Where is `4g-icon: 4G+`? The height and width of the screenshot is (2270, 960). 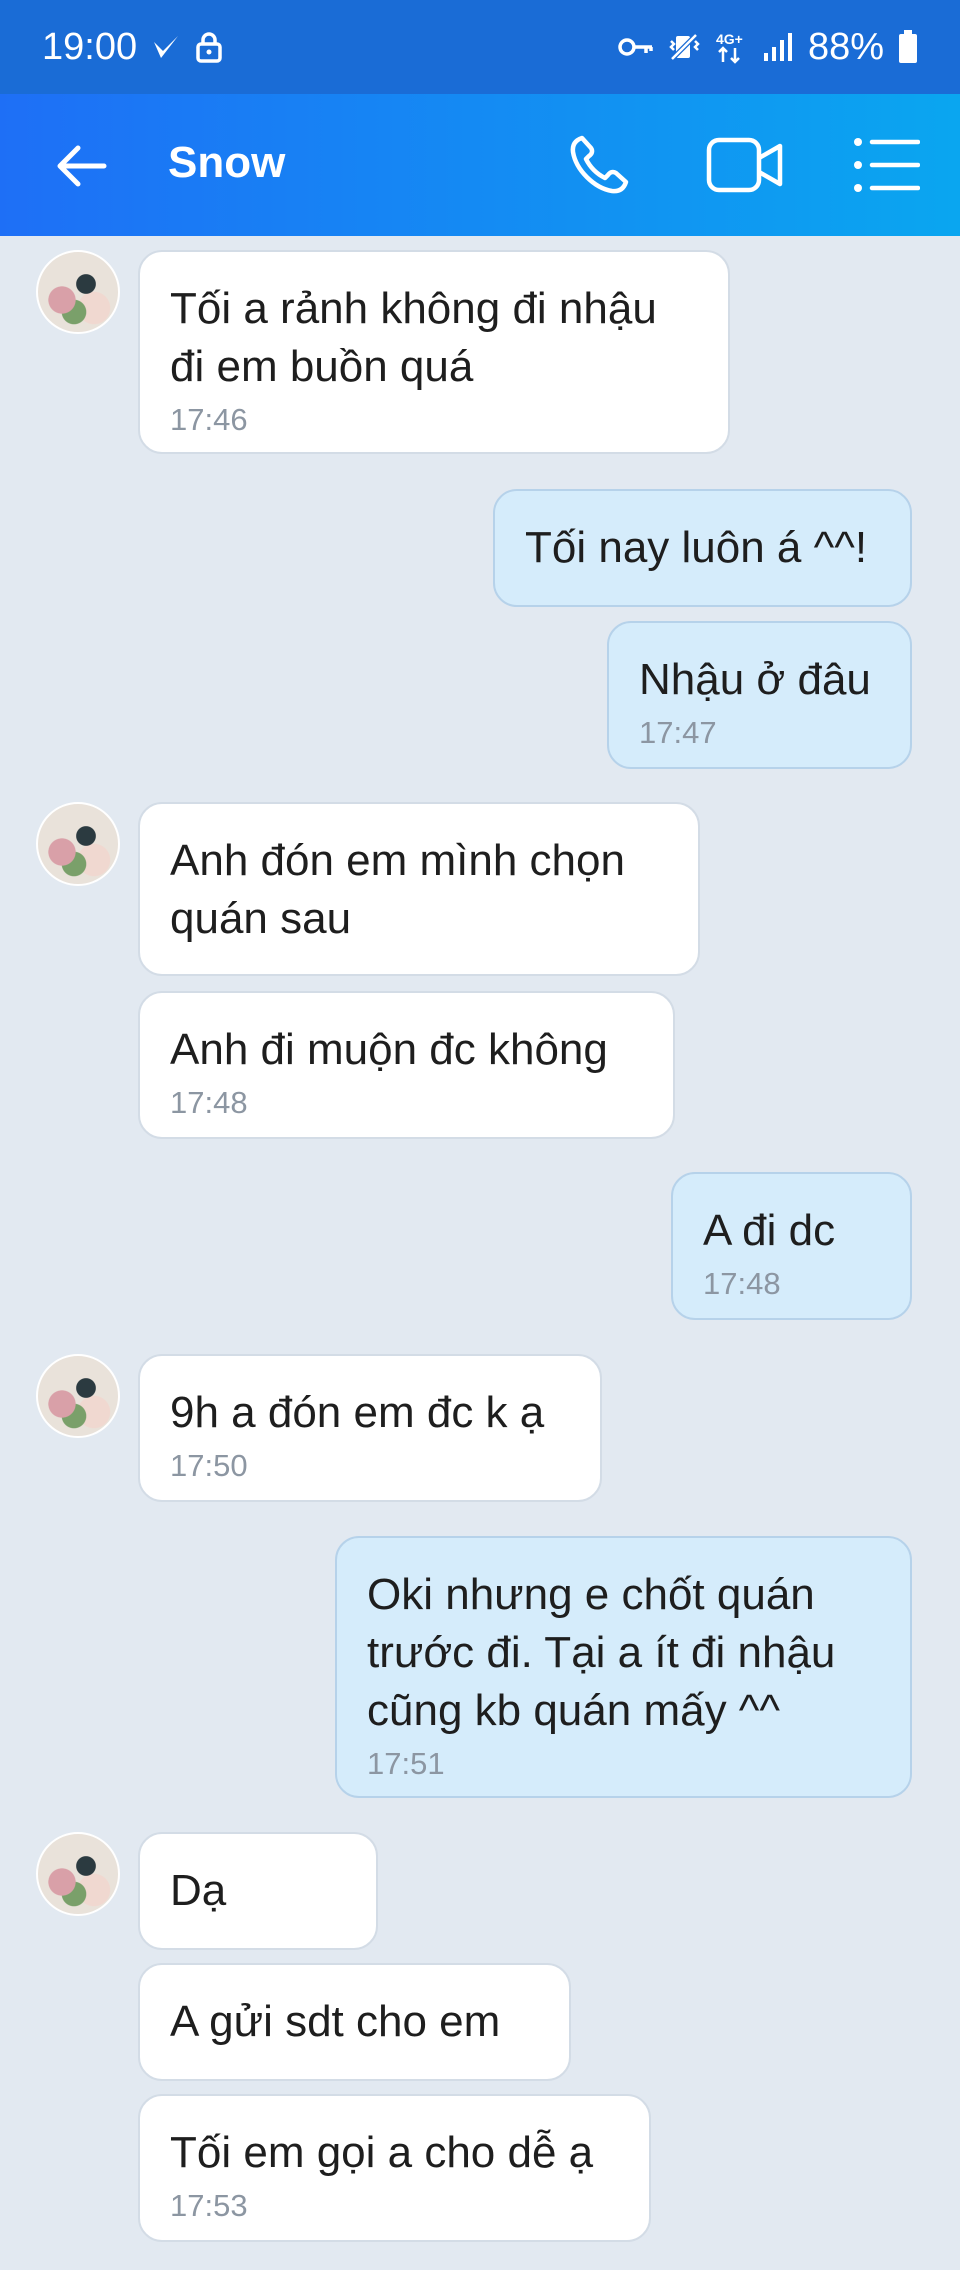 4g-icon: 4G+ is located at coordinates (729, 47).